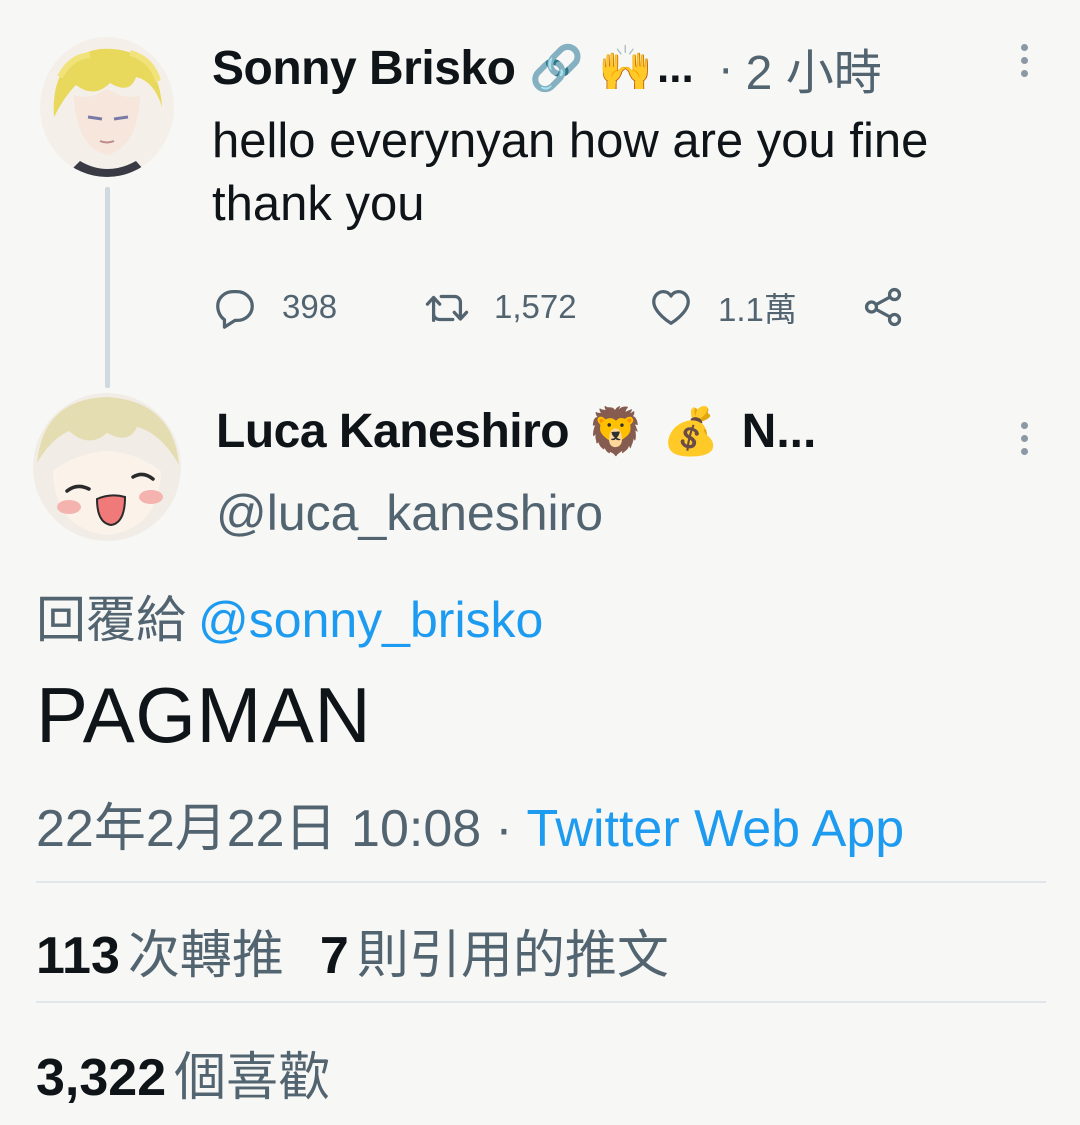 This screenshot has height=1125, width=1080. I want to click on like-button: 1.1萬, so click(722, 307).